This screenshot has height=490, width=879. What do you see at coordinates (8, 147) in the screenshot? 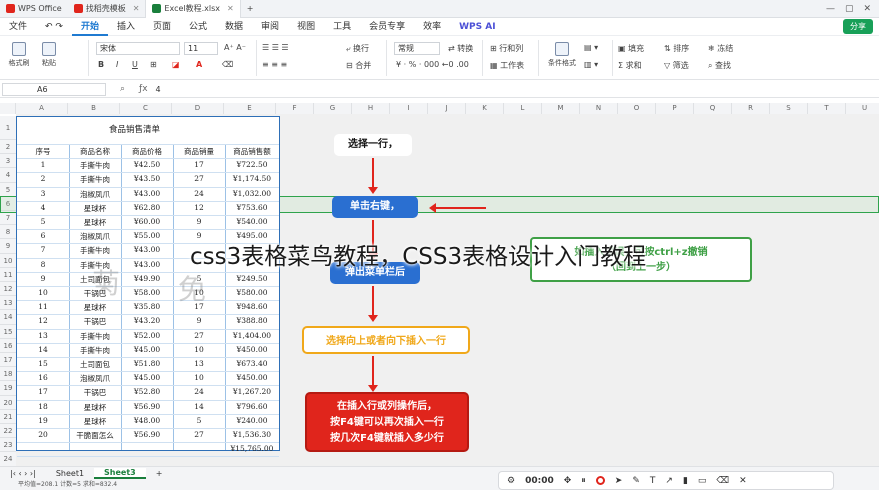
I see `row-header: 2` at bounding box center [8, 147].